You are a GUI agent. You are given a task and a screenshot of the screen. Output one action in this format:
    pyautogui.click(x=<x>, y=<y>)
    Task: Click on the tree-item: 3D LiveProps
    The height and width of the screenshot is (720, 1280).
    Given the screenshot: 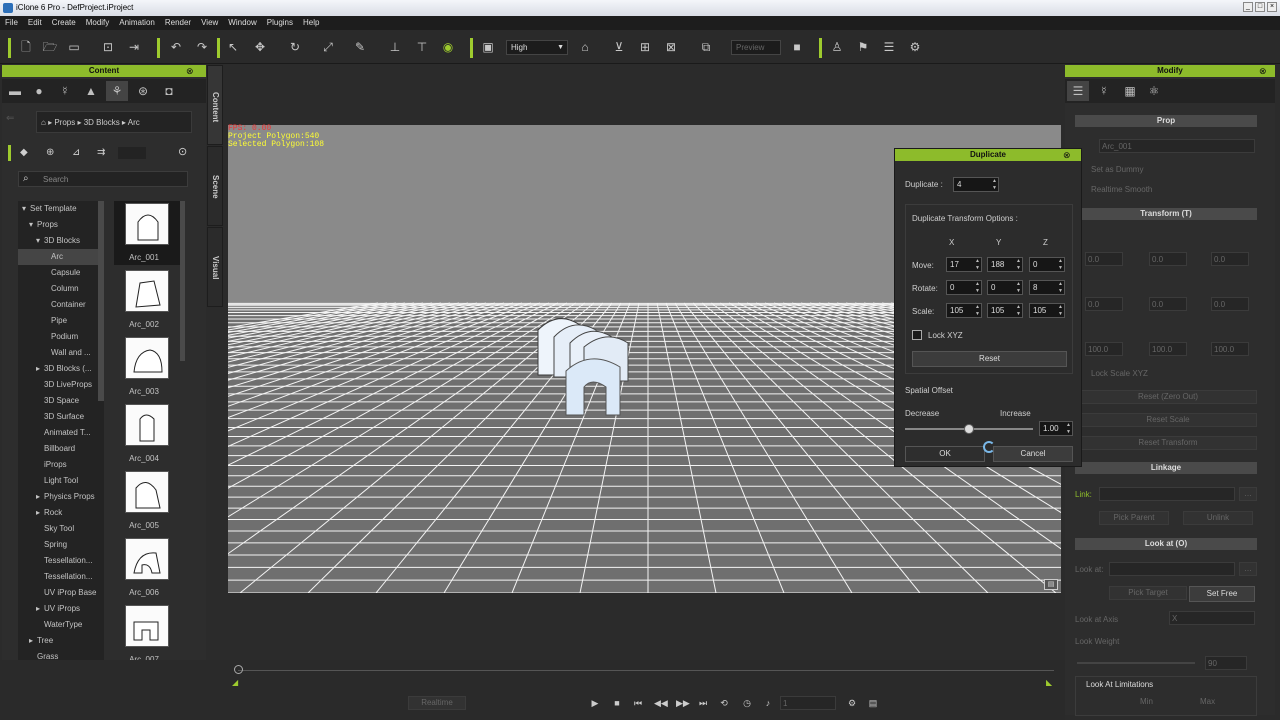 What is the action you would take?
    pyautogui.click(x=61, y=385)
    